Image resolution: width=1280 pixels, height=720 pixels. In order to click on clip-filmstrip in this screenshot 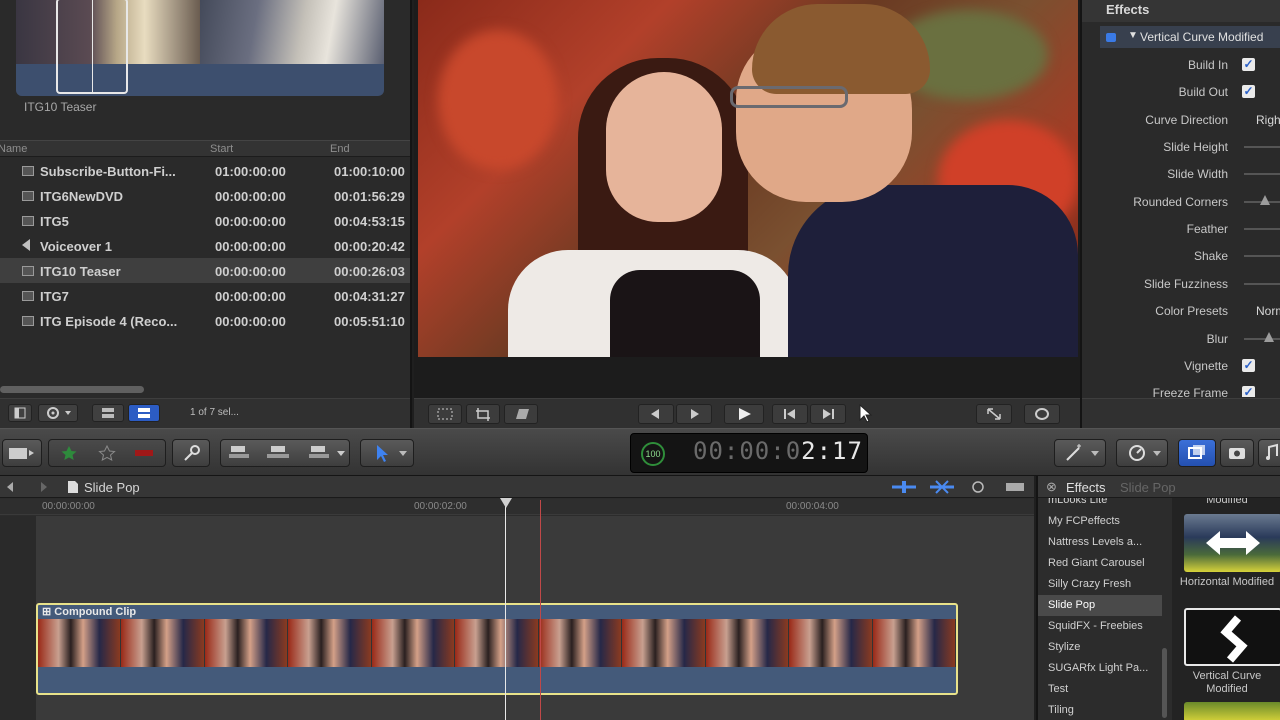, I will do `click(200, 48)`.